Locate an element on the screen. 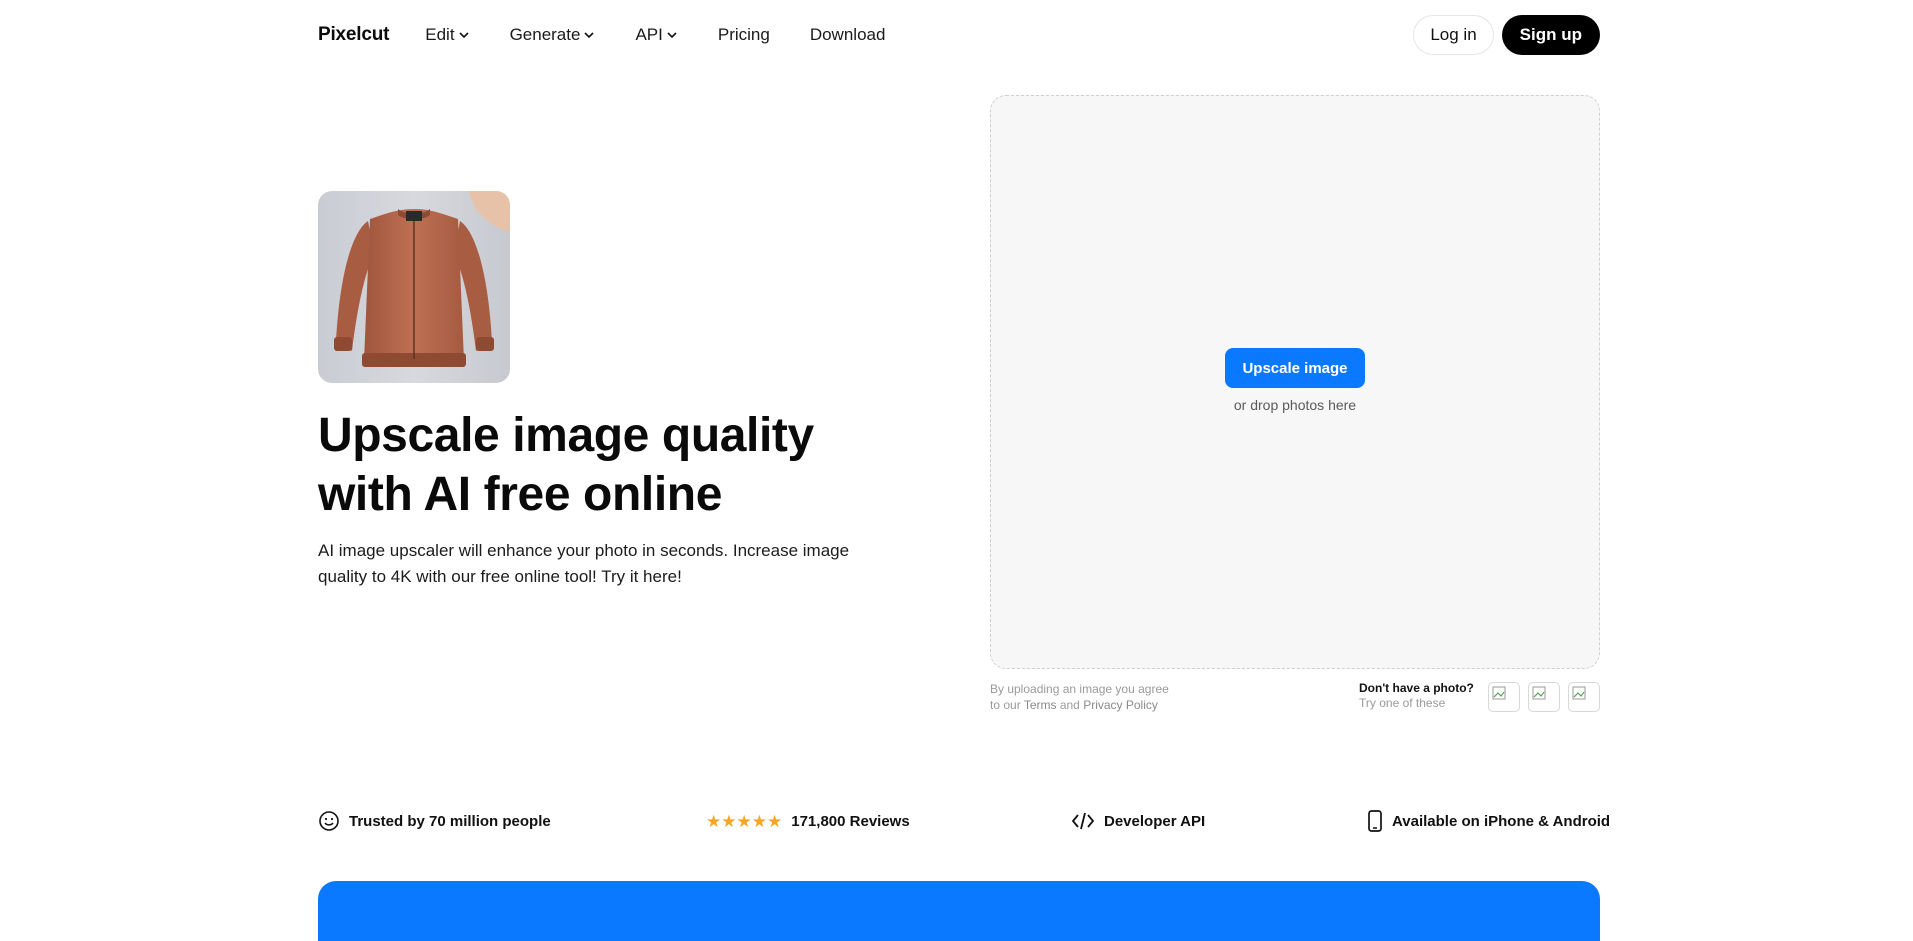 The image size is (1913, 941). sample-photos-prompt: Don't have a photo? Try one of these is located at coordinates (1424, 696).